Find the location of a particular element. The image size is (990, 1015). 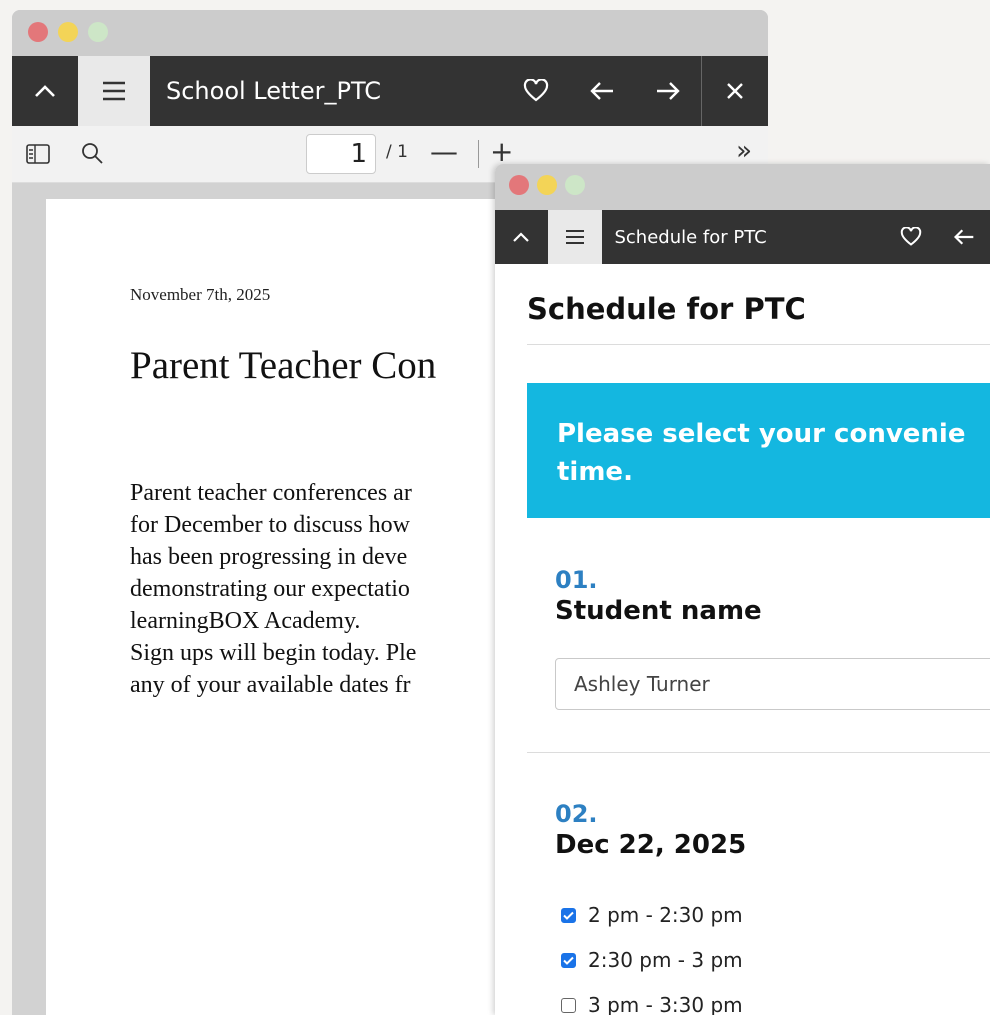

search-icon is located at coordinates (92, 153).